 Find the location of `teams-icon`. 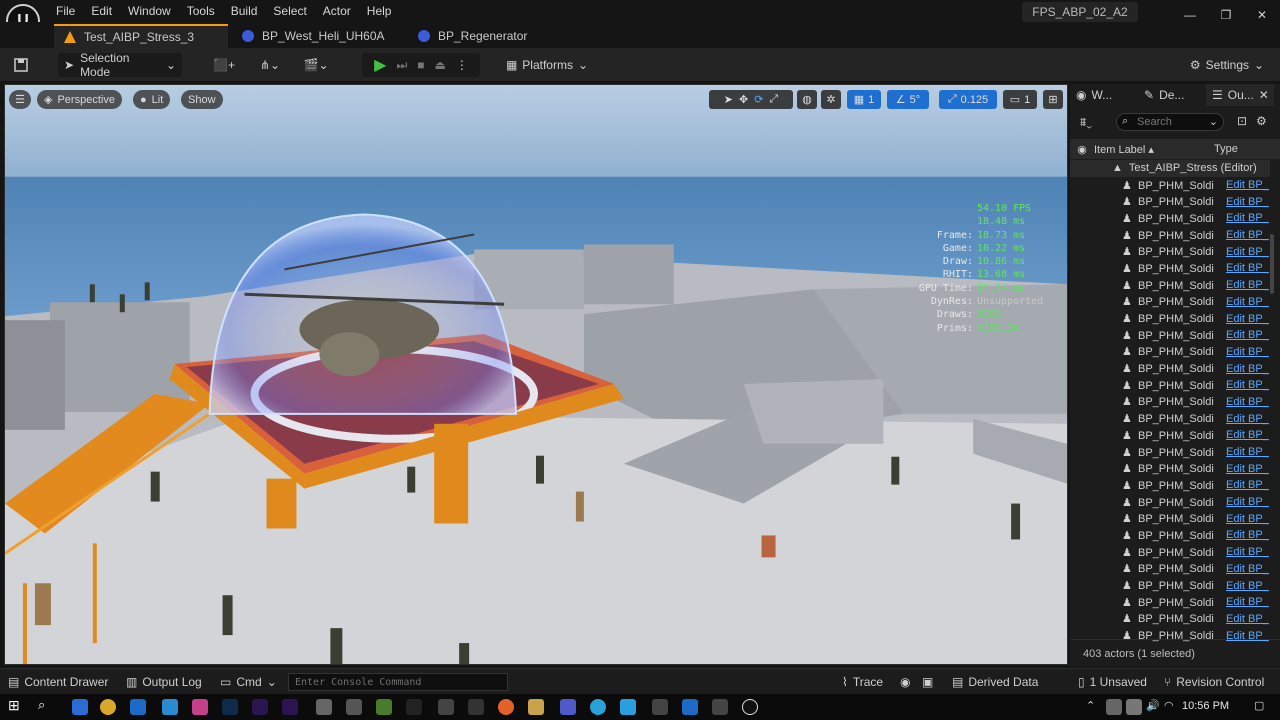

teams-icon is located at coordinates (568, 707).